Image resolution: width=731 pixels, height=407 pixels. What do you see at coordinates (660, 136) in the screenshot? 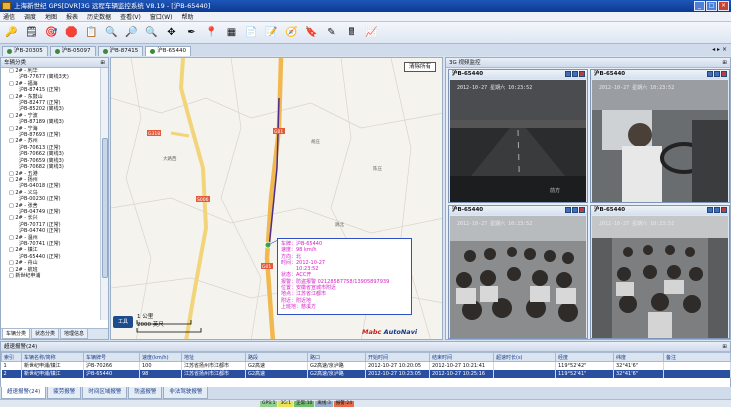
I see `video-cell-2: 沪B-65440 2012-10-27 星期六 10:23:52` at bounding box center [660, 136].